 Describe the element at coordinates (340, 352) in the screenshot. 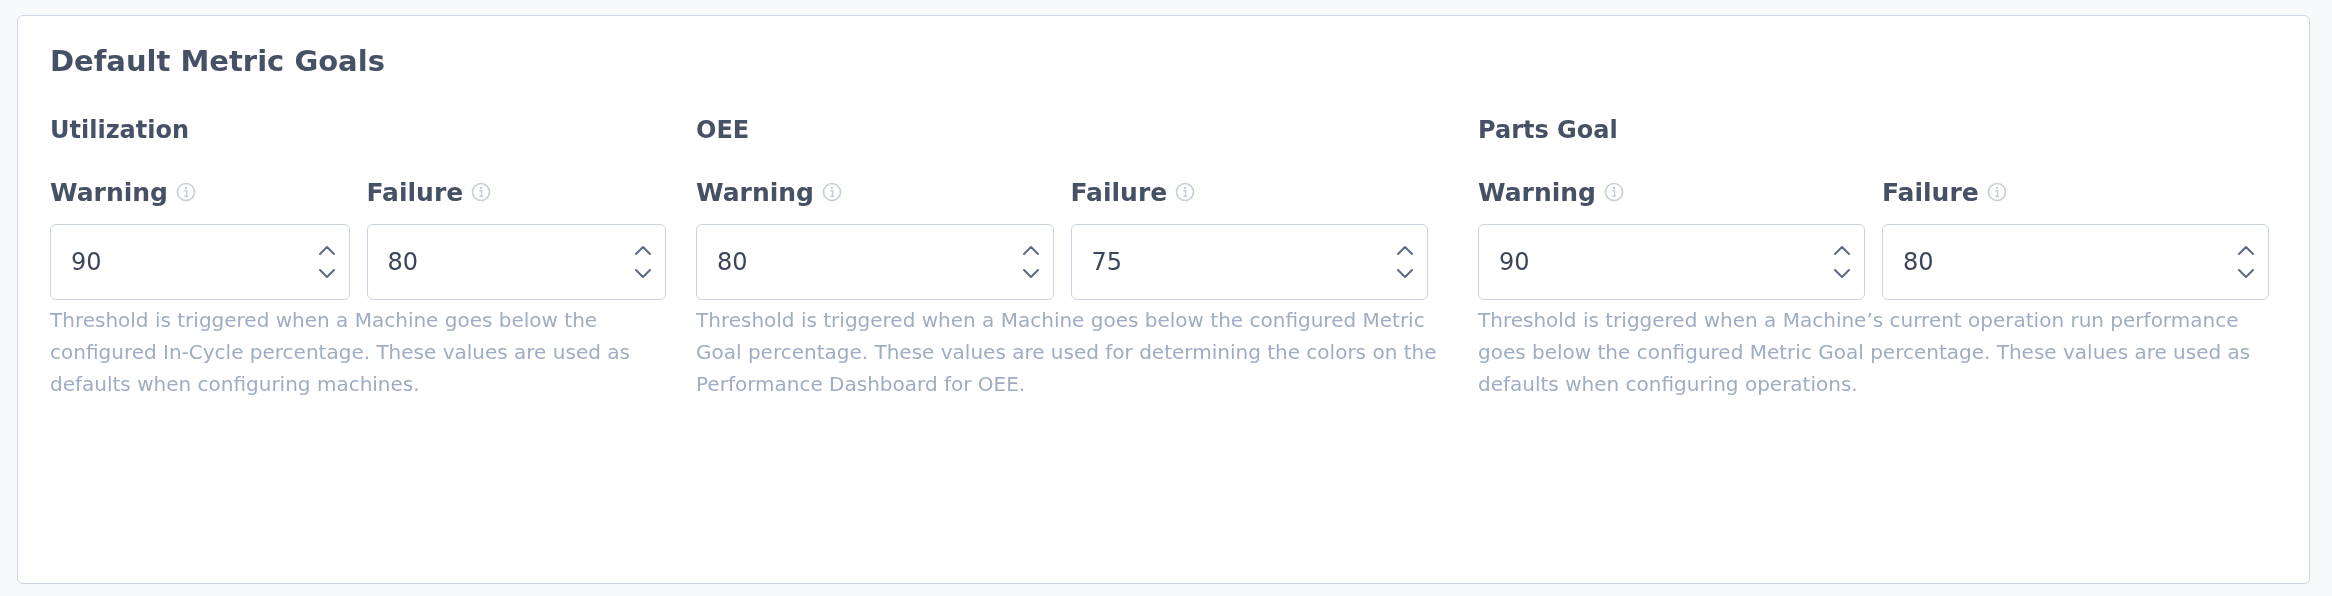

I see `hint-text: Threshold is triggered when a Machine goes below the configured In-Cycle percentage. These values are used as defaults when configuring machines.` at that location.